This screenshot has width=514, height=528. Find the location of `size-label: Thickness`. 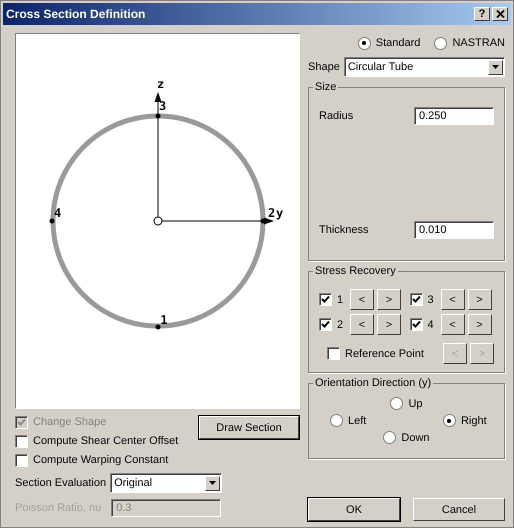

size-label: Thickness is located at coordinates (344, 230).